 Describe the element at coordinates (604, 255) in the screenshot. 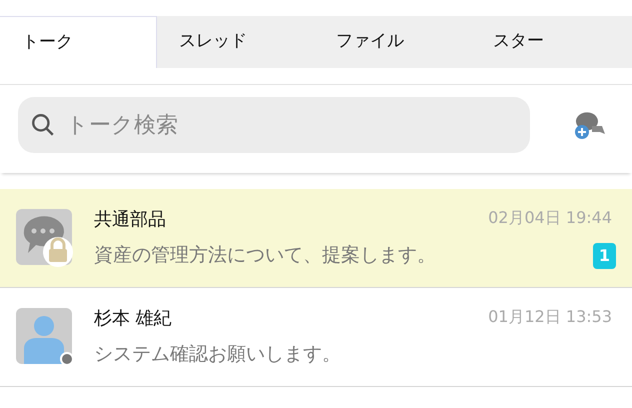

I see `unread-count: 1` at that location.